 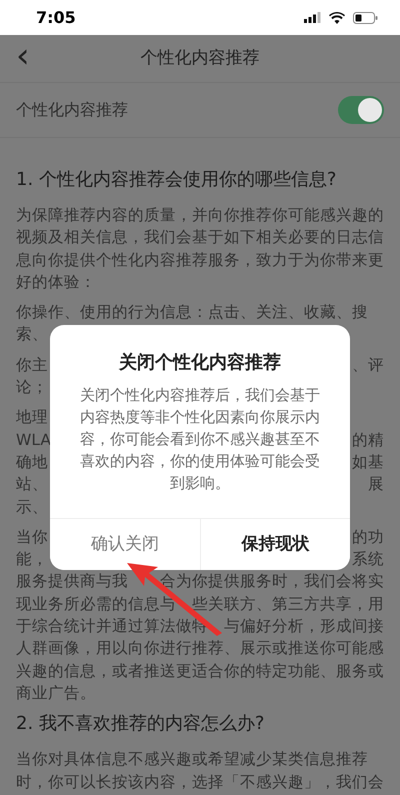 I want to click on text-fragment: 你主, so click(x=32, y=365).